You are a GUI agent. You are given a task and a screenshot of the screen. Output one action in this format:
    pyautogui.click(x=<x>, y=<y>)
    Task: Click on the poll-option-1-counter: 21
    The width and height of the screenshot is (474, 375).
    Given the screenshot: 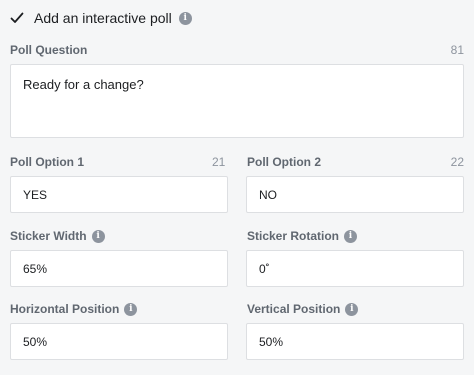 What is the action you would take?
    pyautogui.click(x=219, y=162)
    